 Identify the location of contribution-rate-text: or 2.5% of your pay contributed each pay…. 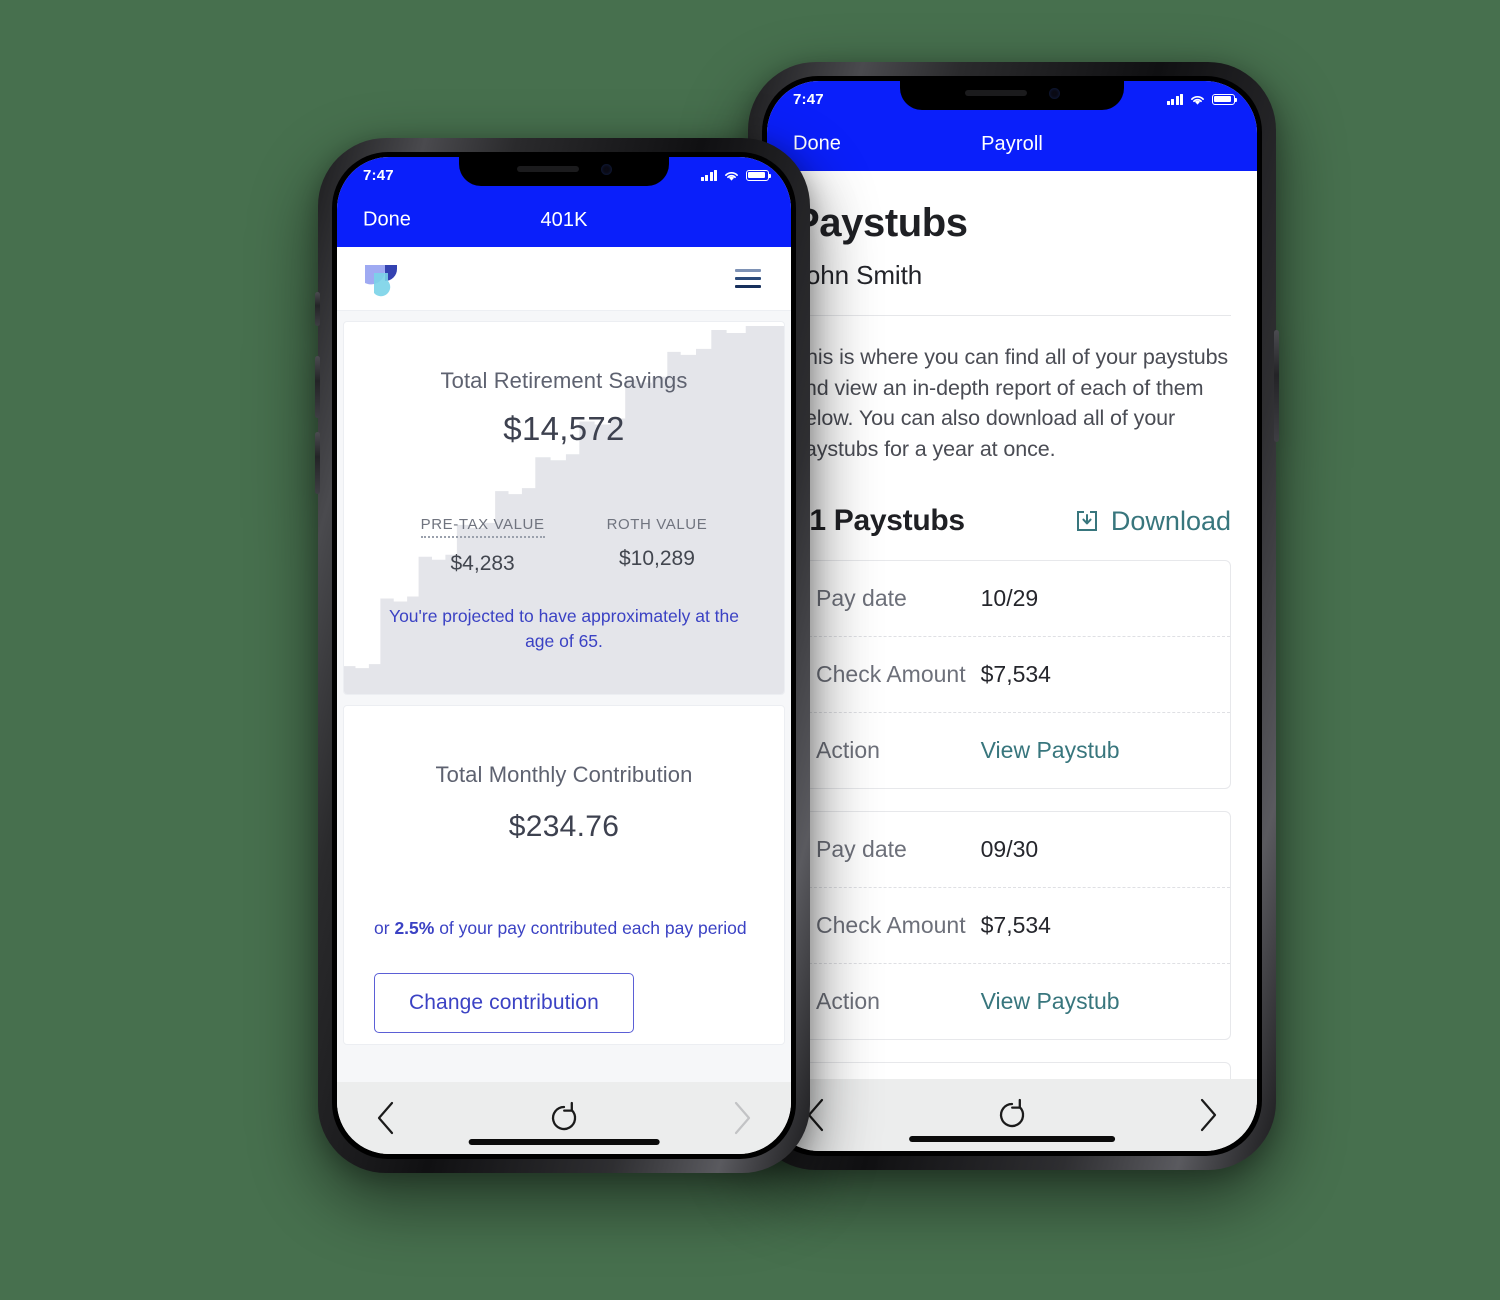
(564, 928).